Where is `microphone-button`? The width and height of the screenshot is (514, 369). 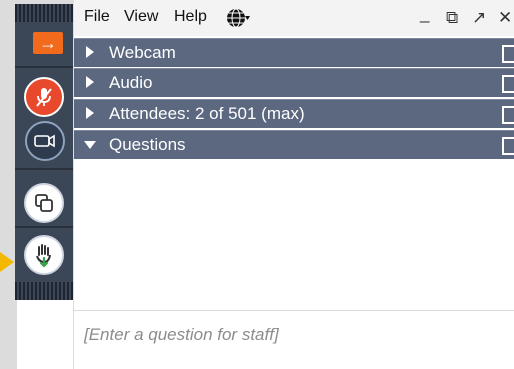
microphone-button is located at coordinates (44, 97).